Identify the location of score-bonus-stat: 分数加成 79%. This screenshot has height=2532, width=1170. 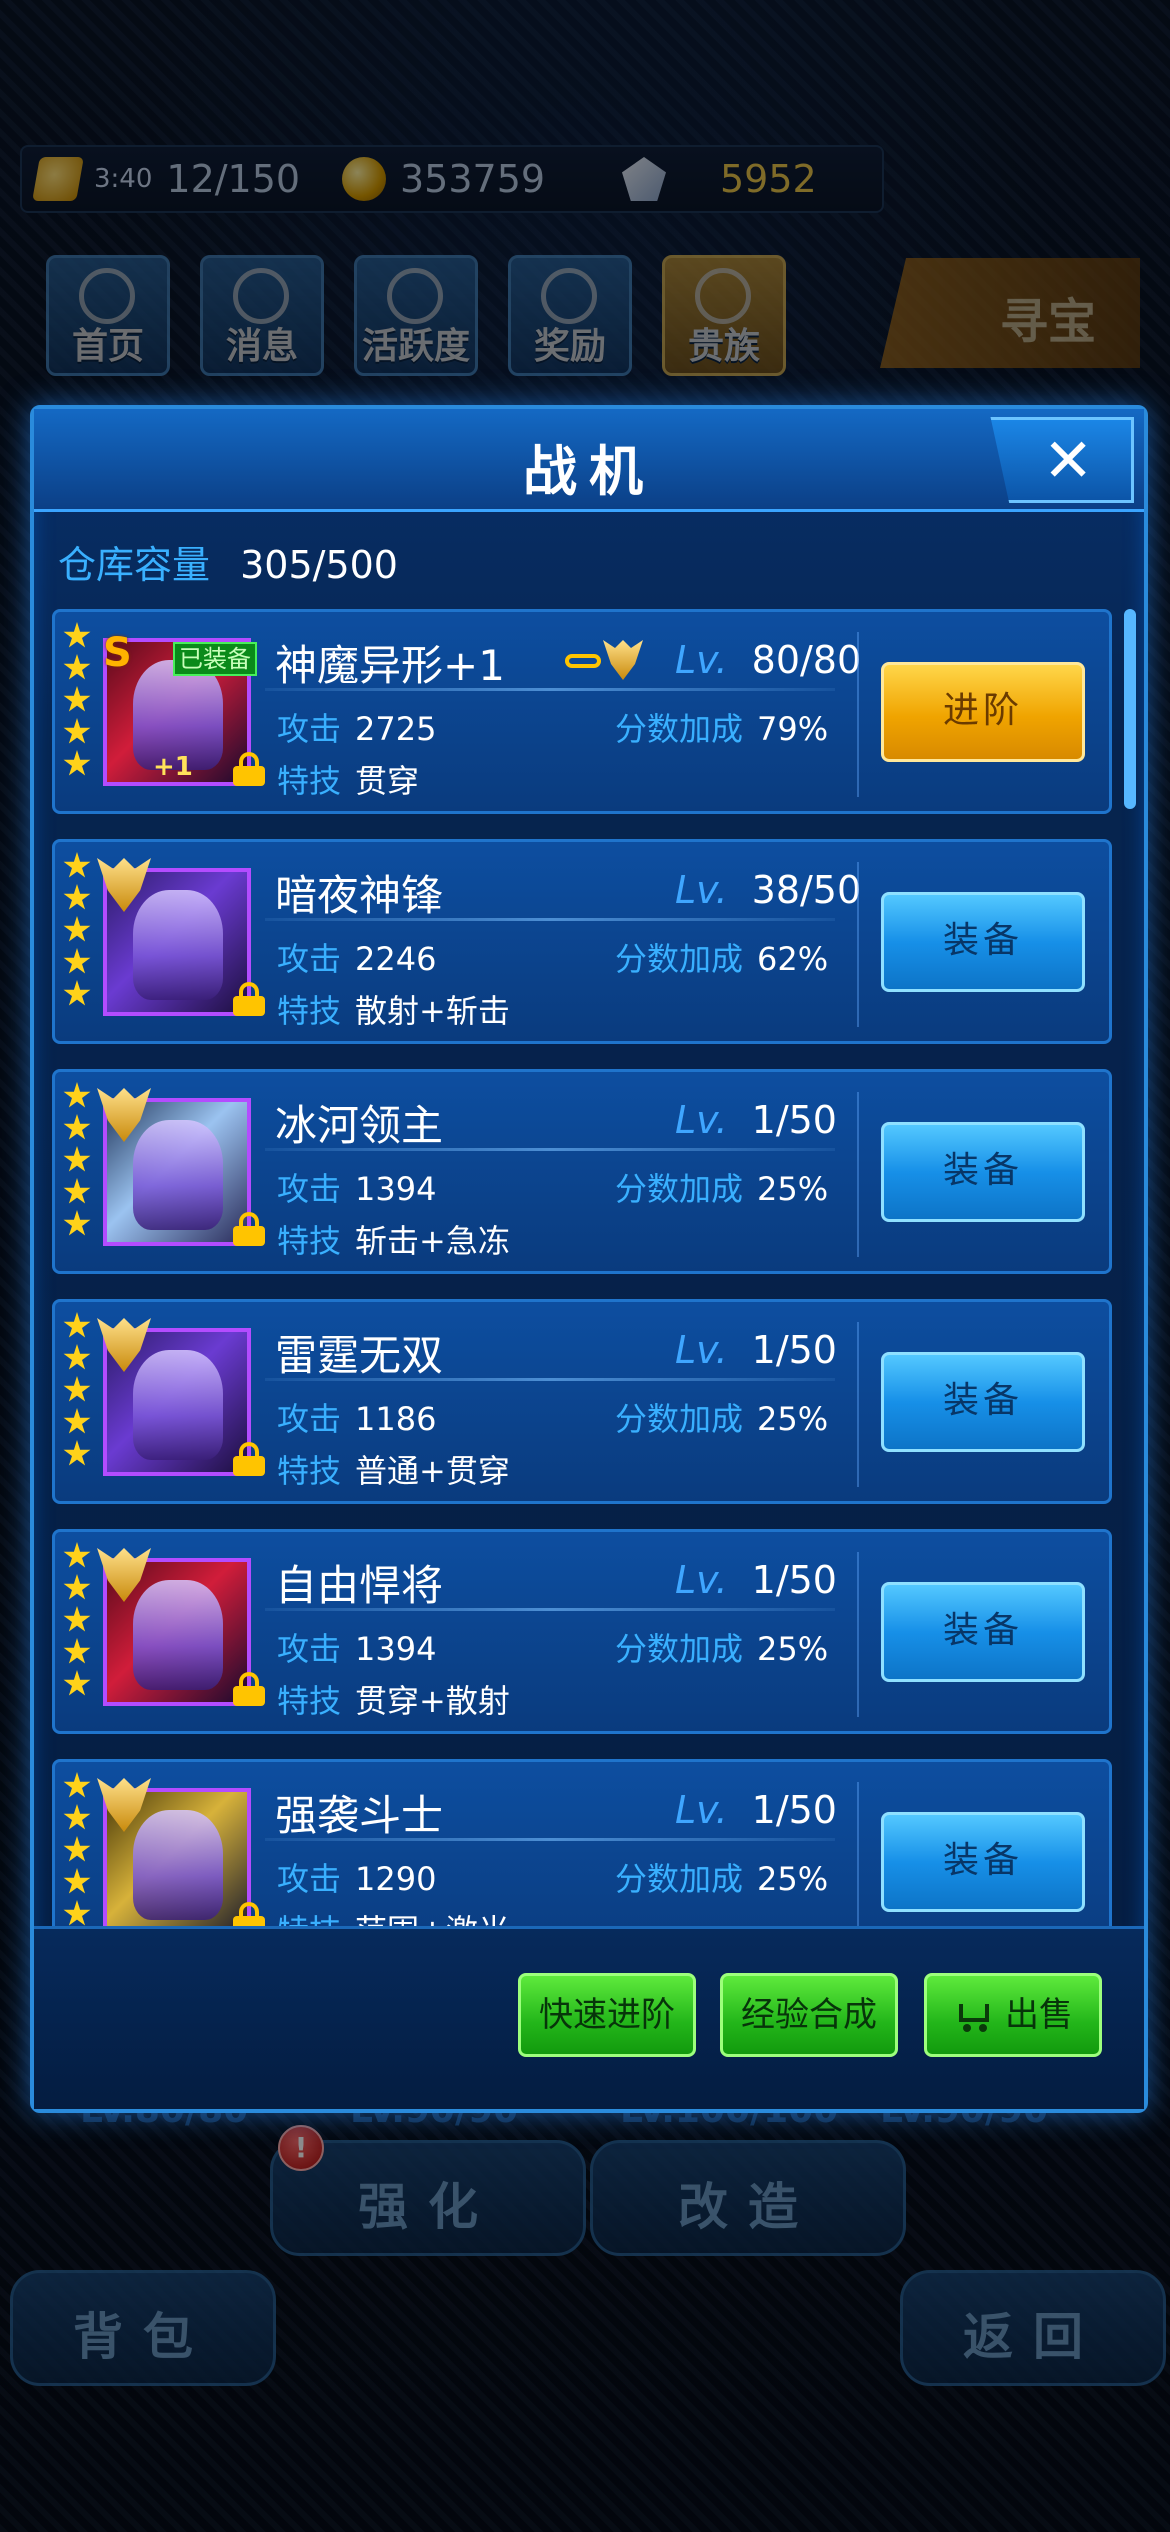
(722, 729).